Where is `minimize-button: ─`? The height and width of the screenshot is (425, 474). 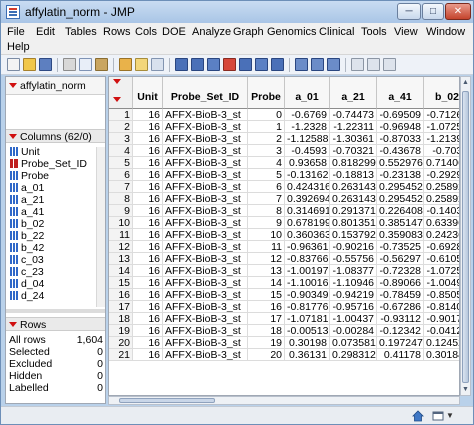 minimize-button: ─ is located at coordinates (409, 11).